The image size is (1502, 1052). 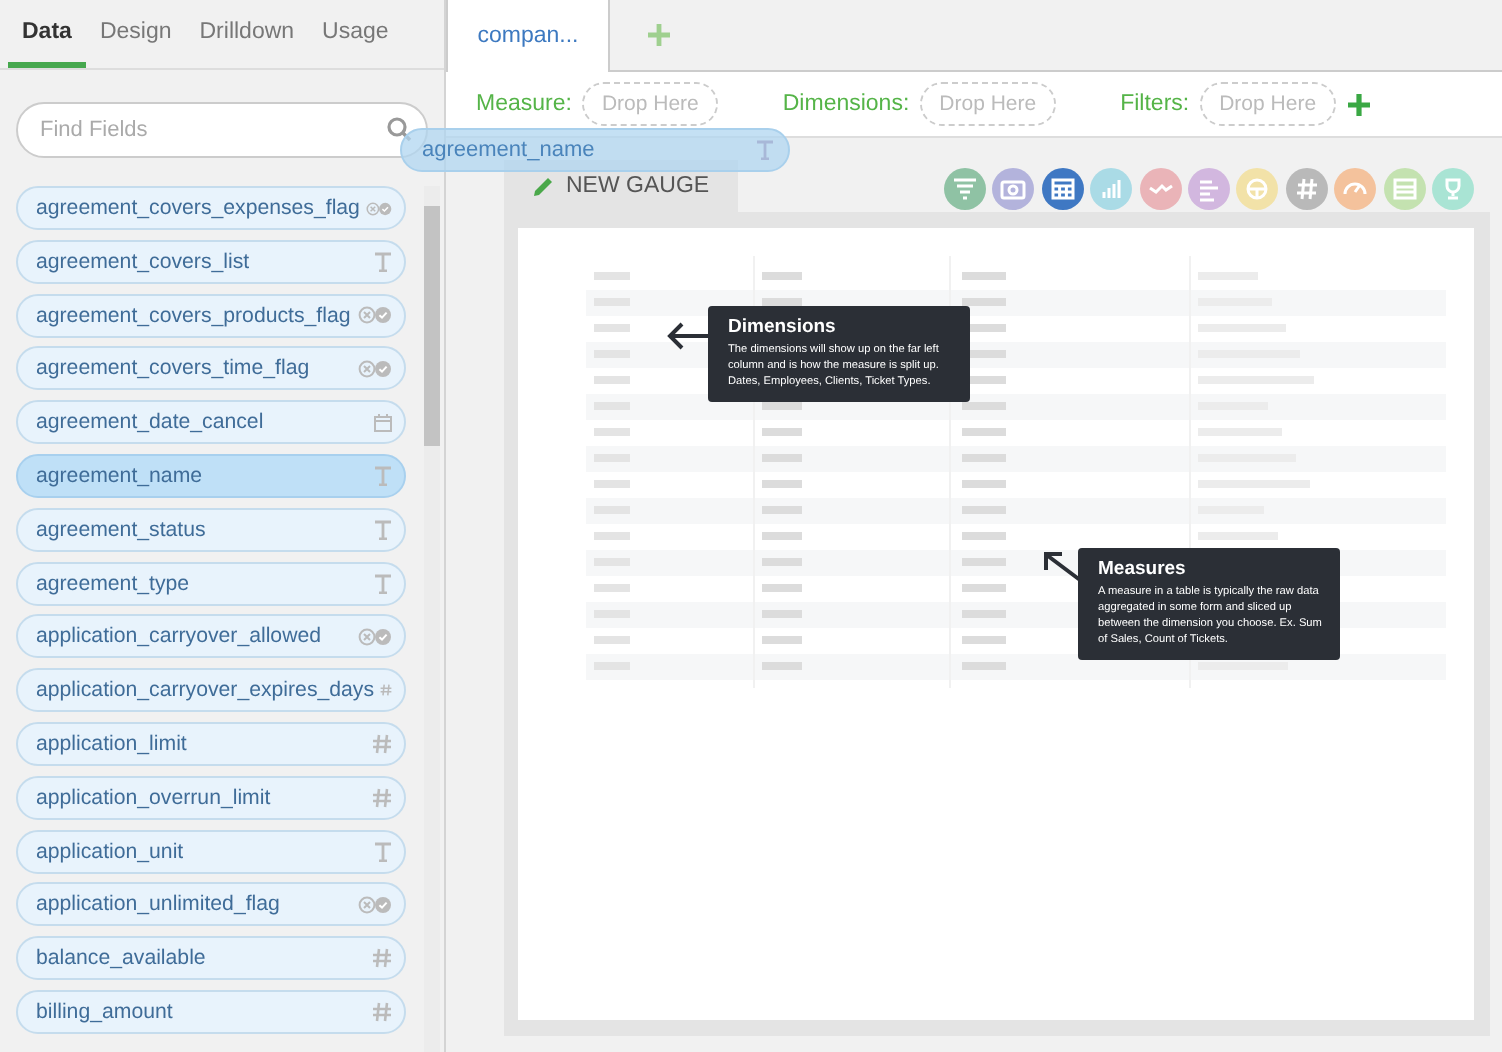 I want to click on scrollbar, so click(x=432, y=619).